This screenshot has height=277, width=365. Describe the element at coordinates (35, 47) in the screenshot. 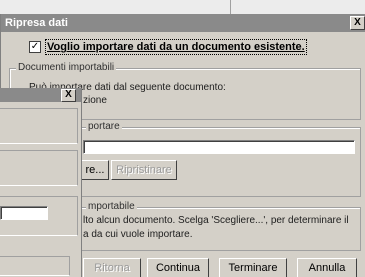

I see `import-checkbox: ✓` at that location.